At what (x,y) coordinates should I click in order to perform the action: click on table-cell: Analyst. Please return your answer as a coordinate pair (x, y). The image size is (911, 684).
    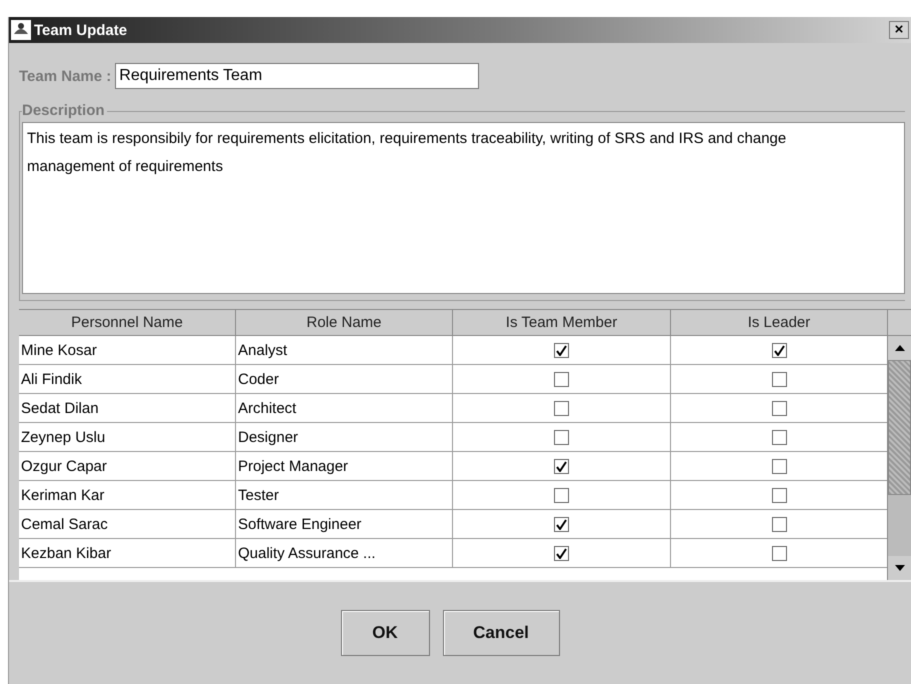
    Looking at the image, I should click on (344, 350).